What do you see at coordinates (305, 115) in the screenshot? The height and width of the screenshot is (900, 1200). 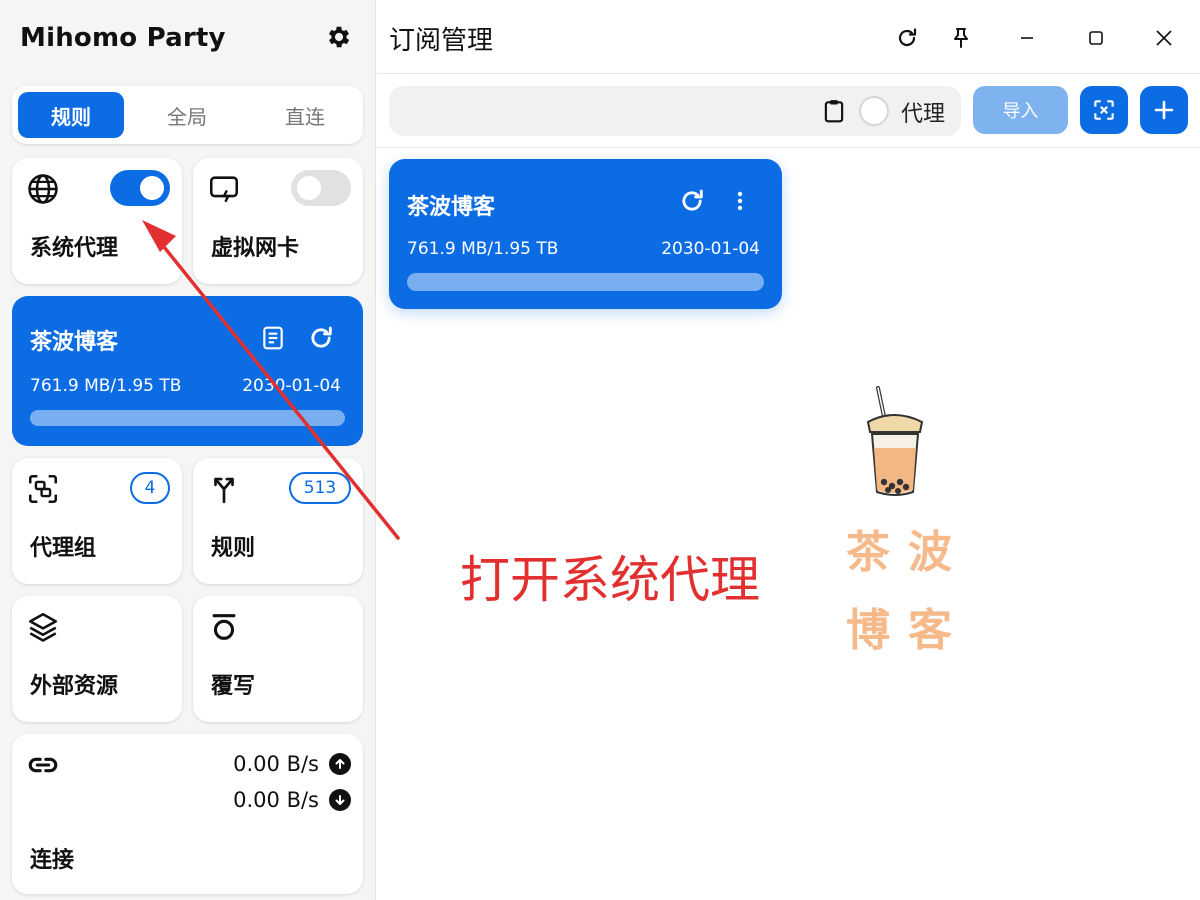 I see `mode-tab-direct: 直连` at bounding box center [305, 115].